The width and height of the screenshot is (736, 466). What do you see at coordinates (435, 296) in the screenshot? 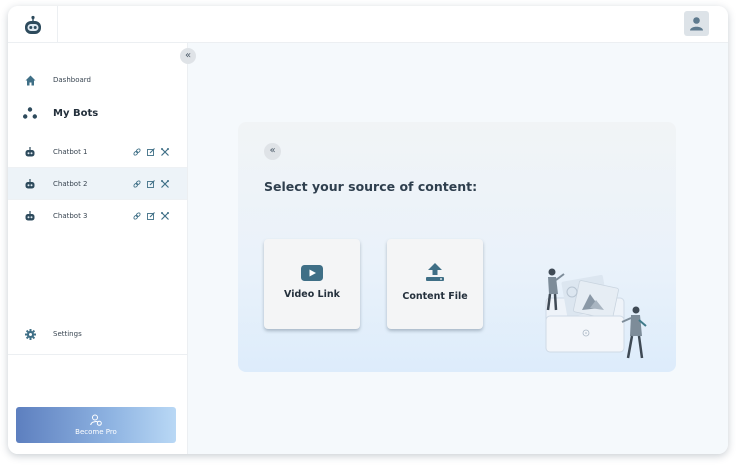
I see `option-label: Content File` at bounding box center [435, 296].